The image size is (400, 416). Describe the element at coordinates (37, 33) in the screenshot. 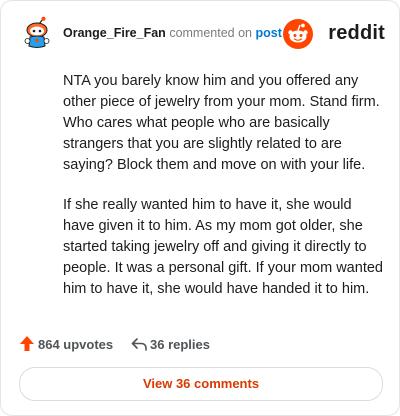

I see `snoo-avatar-icon` at that location.